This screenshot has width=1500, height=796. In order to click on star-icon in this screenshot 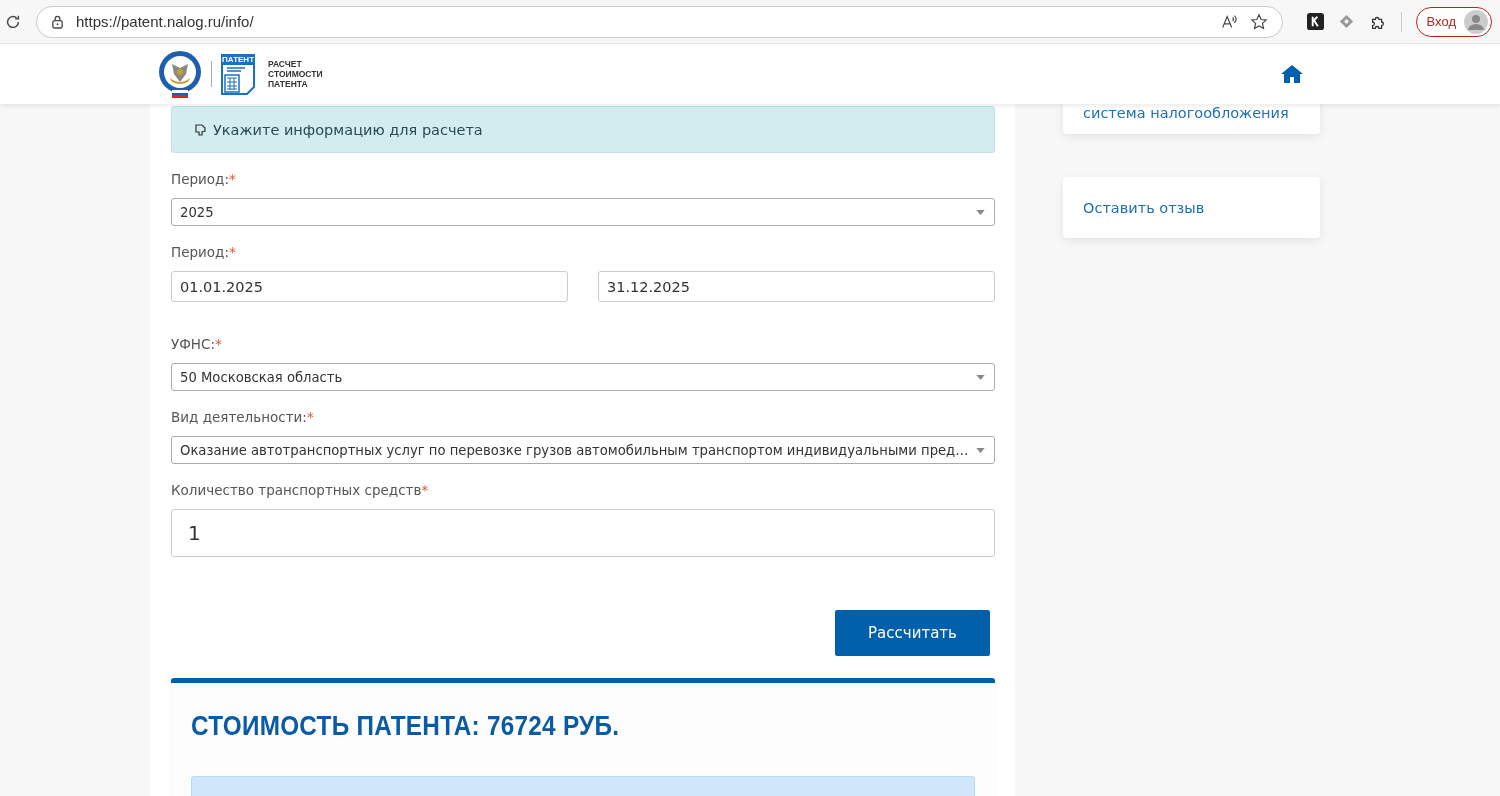, I will do `click(1258, 21)`.